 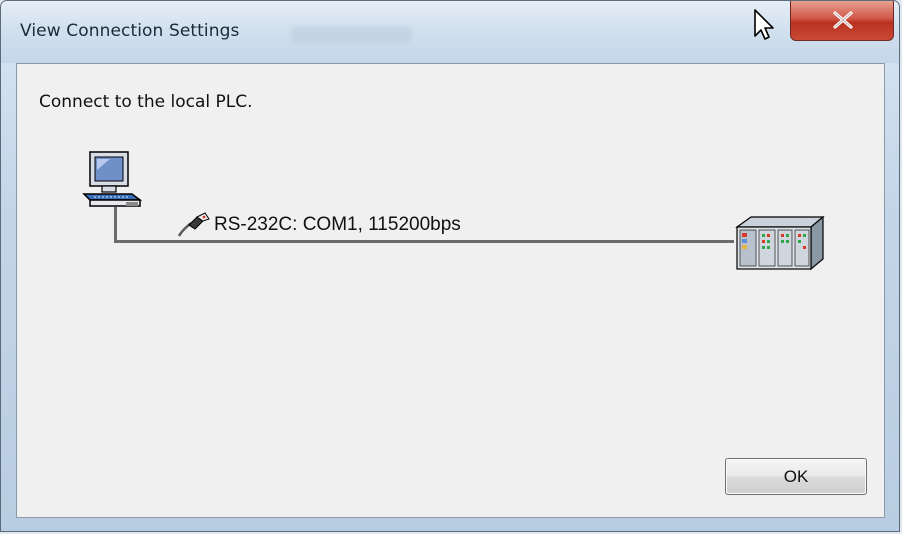 What do you see at coordinates (450, 32) in the screenshot?
I see `title-bar: View Connection Settings` at bounding box center [450, 32].